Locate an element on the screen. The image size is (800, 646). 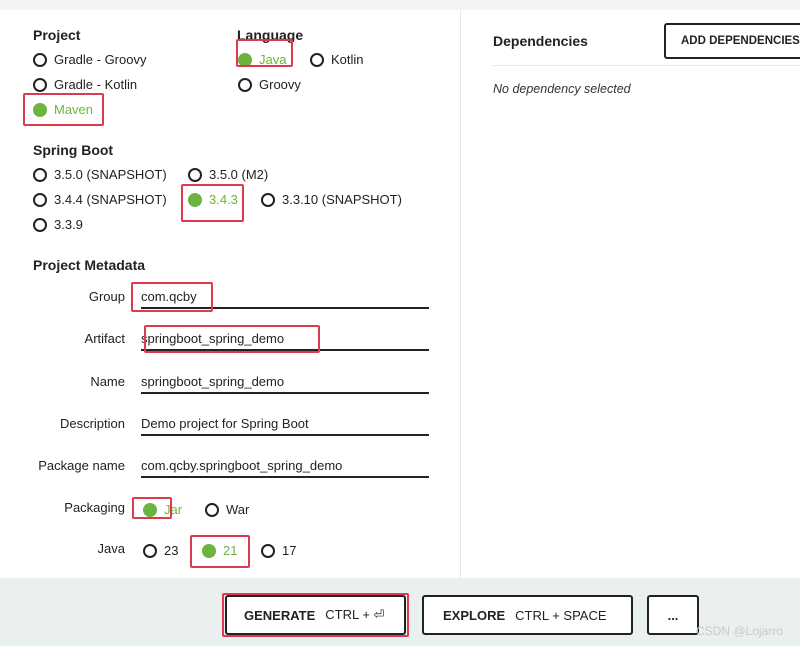
option-label: 3.3.9 is located at coordinates (68, 224).